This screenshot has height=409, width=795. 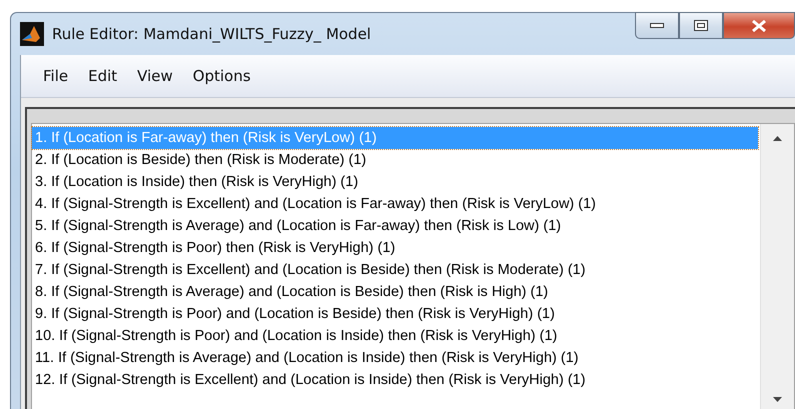 What do you see at coordinates (395, 248) in the screenshot?
I see `rule-item: 6. If (Signal-Strength is Poor) then (Risk is VeryHigh) (1)` at bounding box center [395, 248].